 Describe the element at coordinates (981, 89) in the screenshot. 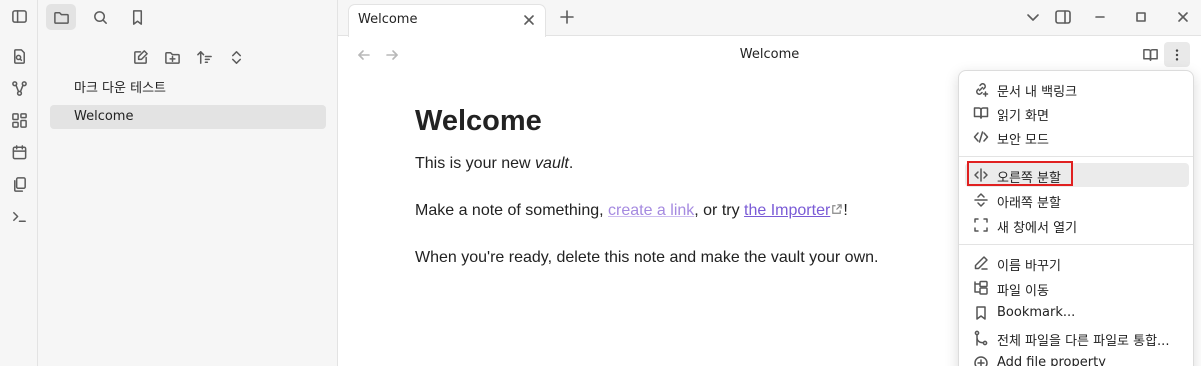

I see `backlinks-icon` at that location.